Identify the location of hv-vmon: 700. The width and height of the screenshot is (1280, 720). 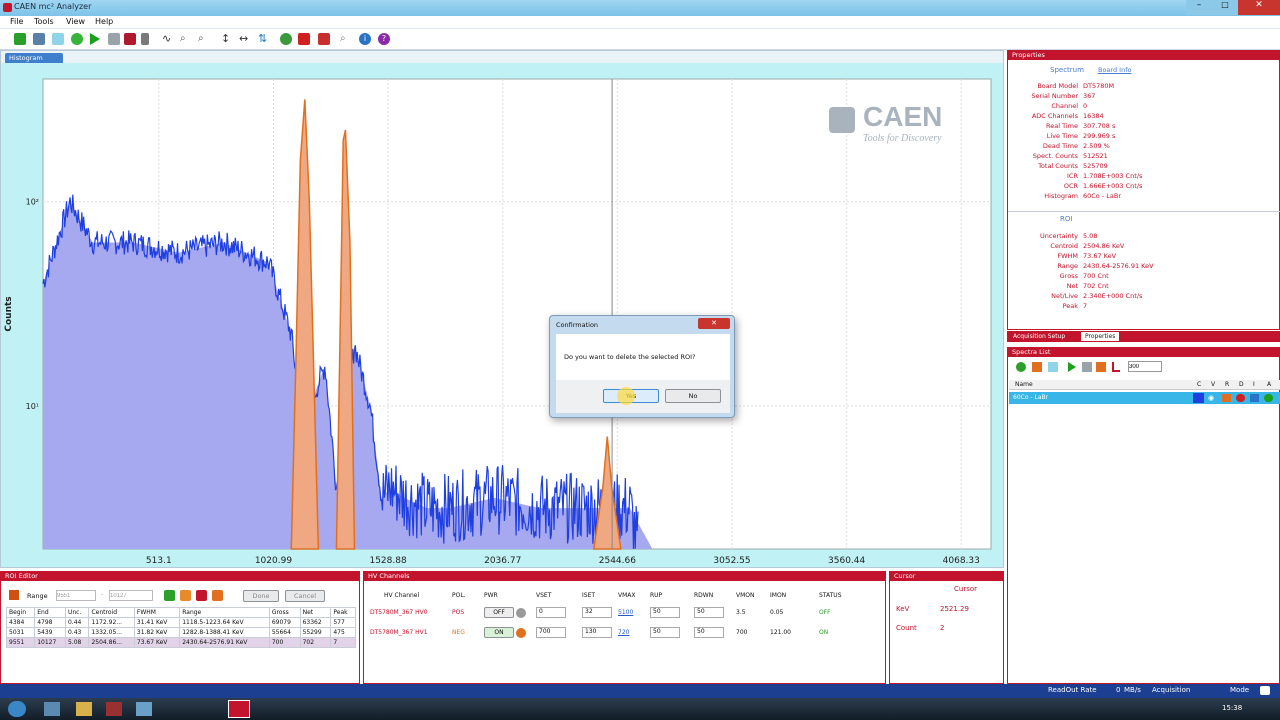
(742, 632).